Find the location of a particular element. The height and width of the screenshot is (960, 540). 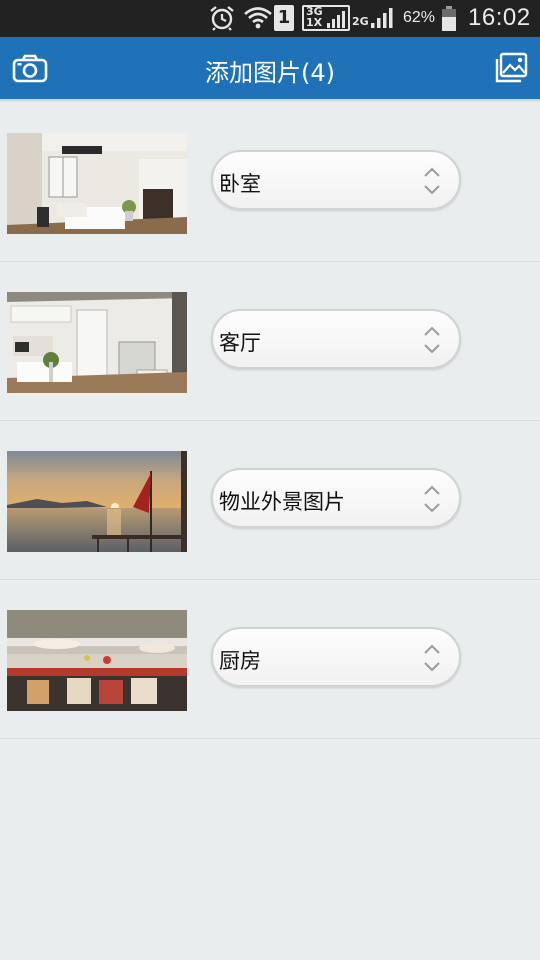

wifi-icon is located at coordinates (258, 18).